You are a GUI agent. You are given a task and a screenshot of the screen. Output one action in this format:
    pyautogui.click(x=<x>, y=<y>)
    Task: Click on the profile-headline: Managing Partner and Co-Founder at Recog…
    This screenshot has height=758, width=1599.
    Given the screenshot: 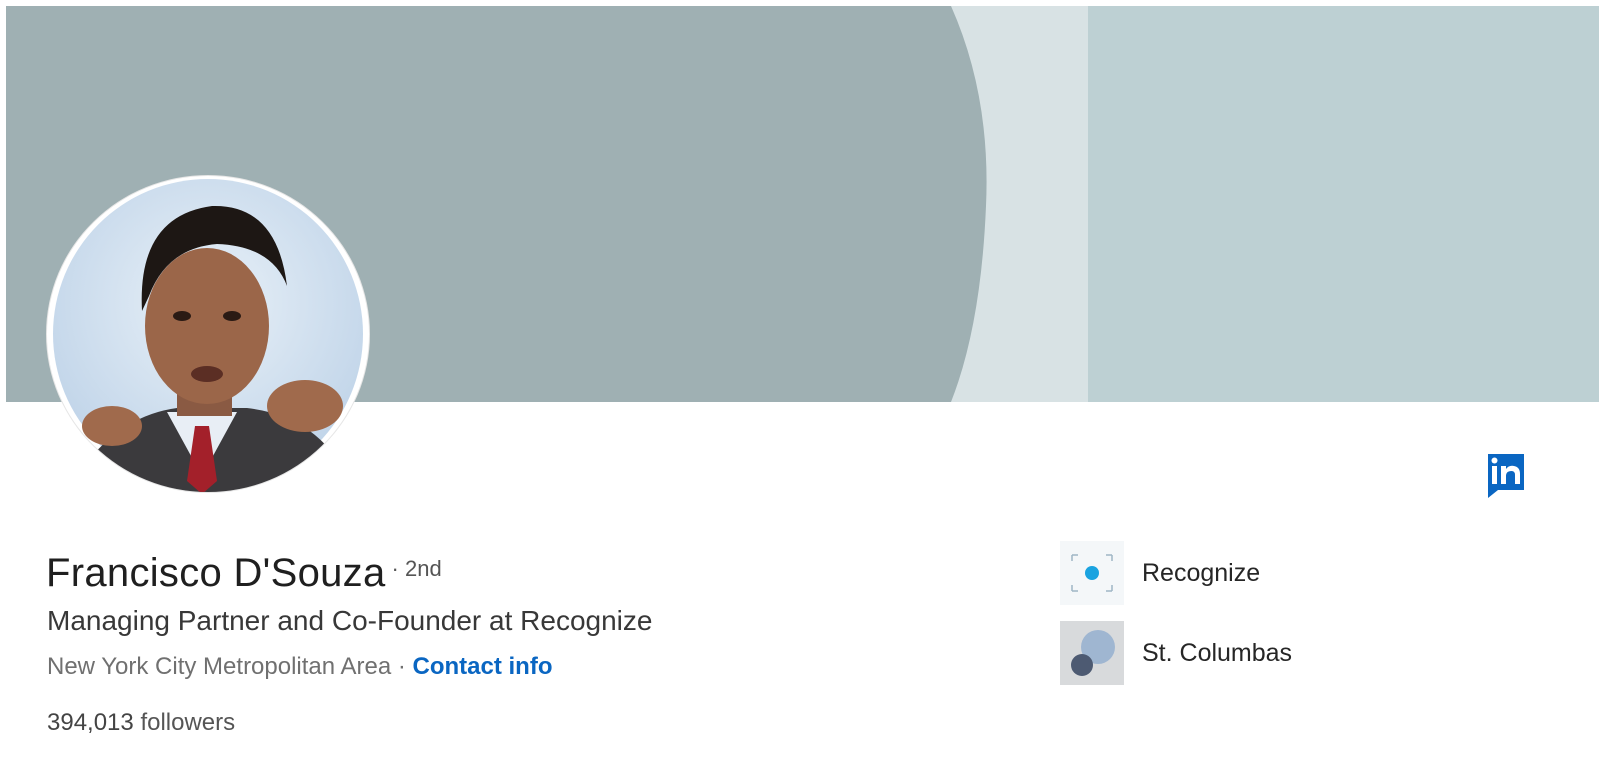 What is the action you would take?
    pyautogui.click(x=350, y=620)
    